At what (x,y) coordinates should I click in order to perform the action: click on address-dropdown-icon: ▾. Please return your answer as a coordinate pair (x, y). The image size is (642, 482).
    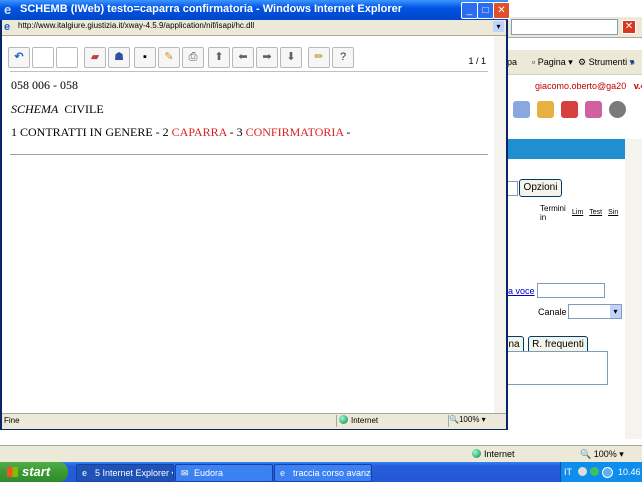
    Looking at the image, I should click on (498, 26).